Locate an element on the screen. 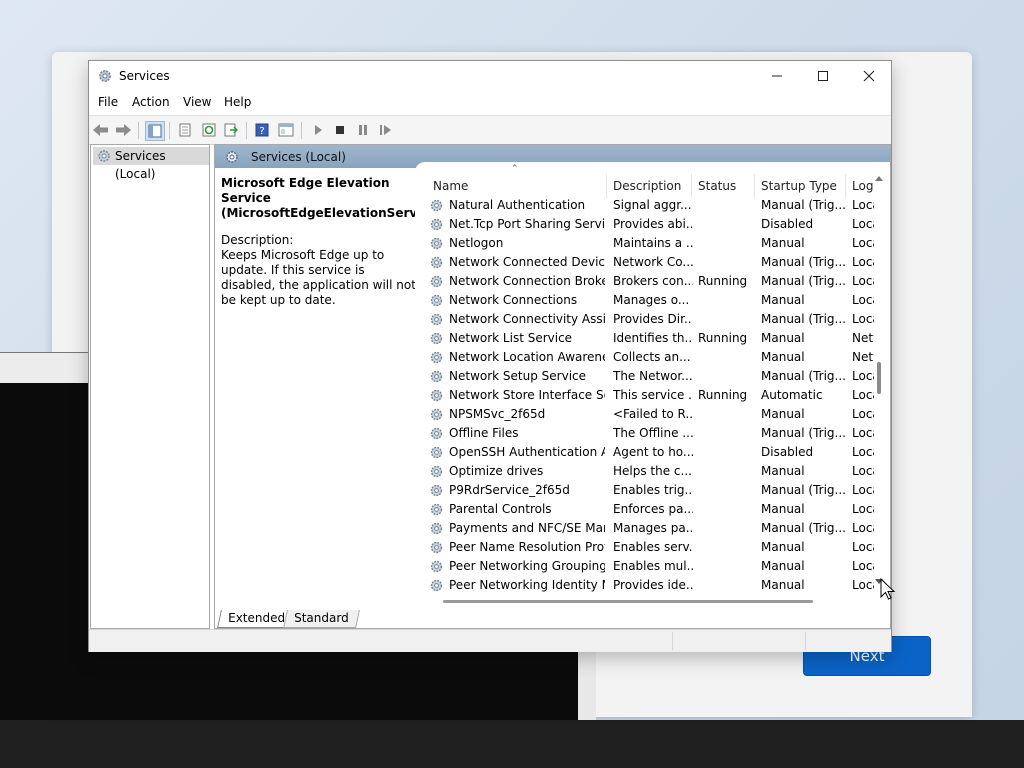 This screenshot has width=1024, height=768. cell-name: Optimize drives is located at coordinates (496, 471).